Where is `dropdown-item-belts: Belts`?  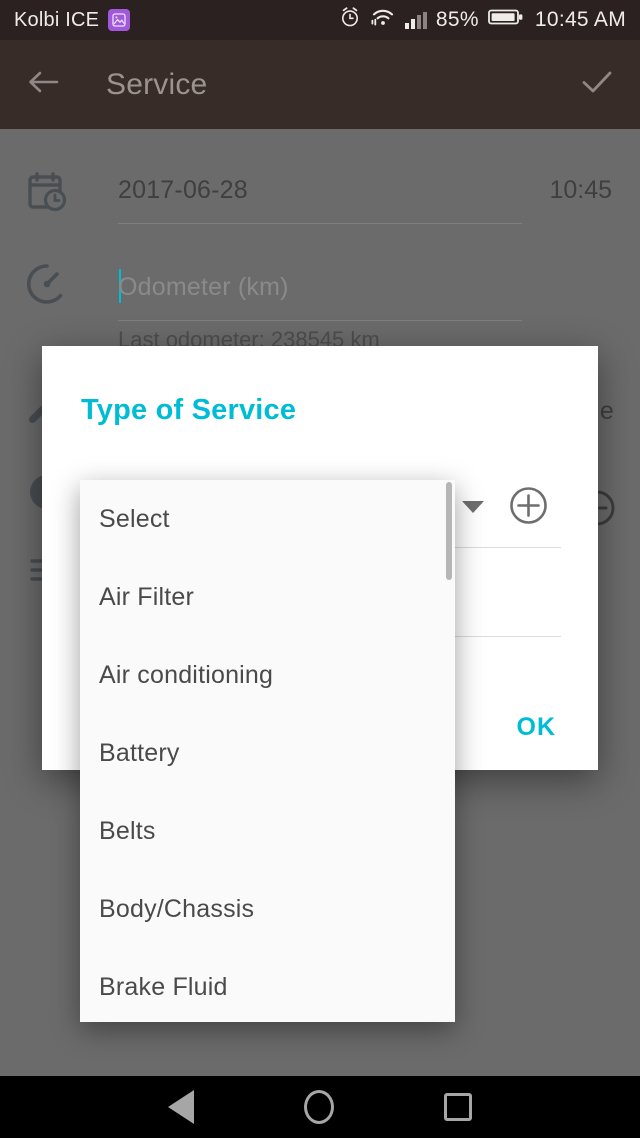 dropdown-item-belts: Belts is located at coordinates (267, 831).